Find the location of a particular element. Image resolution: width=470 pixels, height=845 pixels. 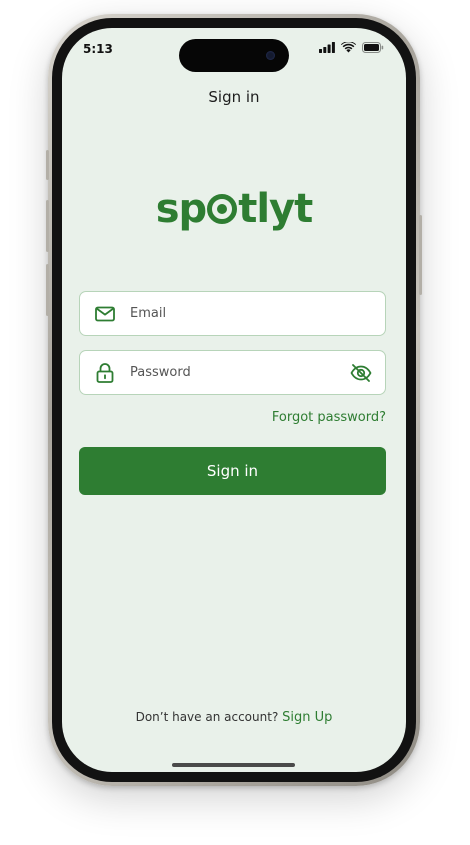

email-input is located at coordinates (256, 313).